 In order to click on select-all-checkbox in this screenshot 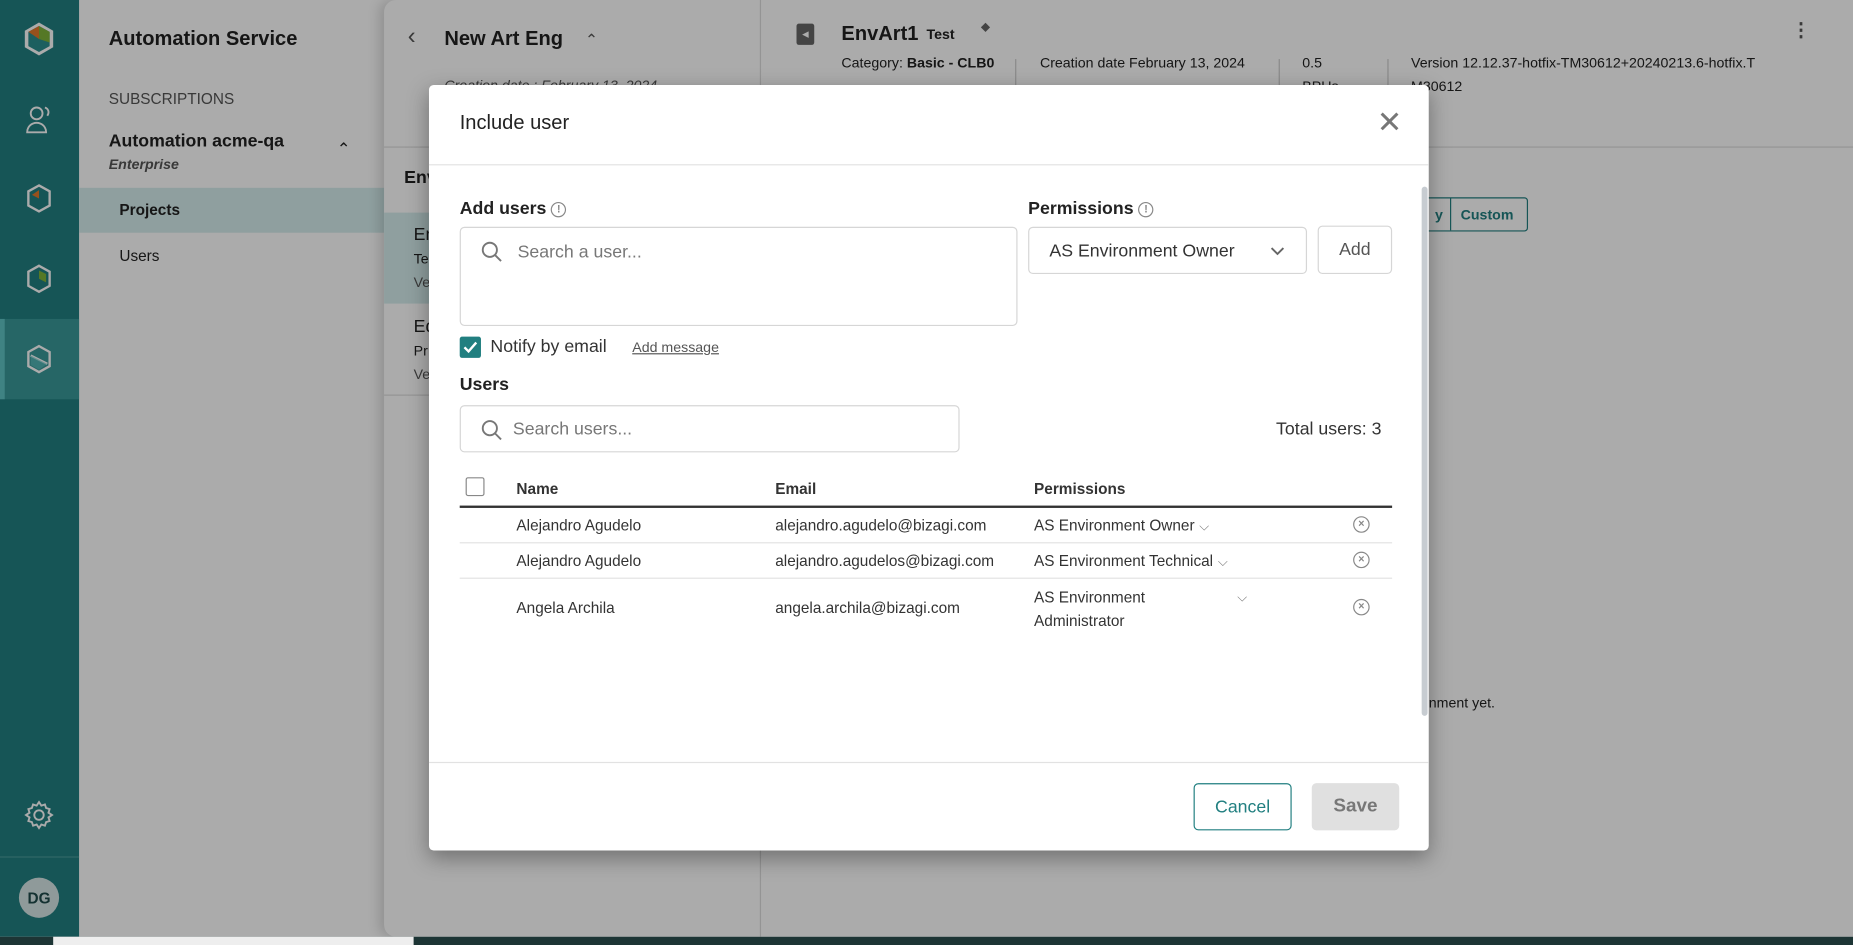, I will do `click(475, 487)`.